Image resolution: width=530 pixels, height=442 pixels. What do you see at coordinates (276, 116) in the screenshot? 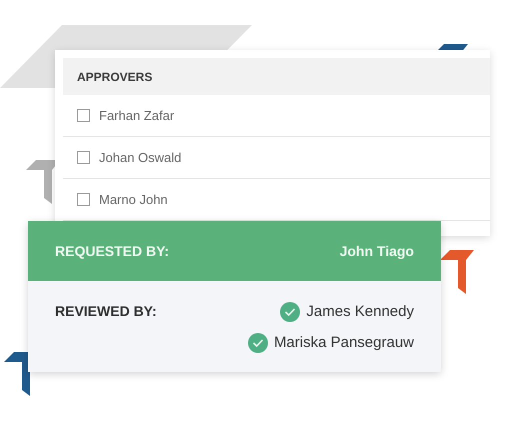
I see `approver-row: Farhan Zafar` at bounding box center [276, 116].